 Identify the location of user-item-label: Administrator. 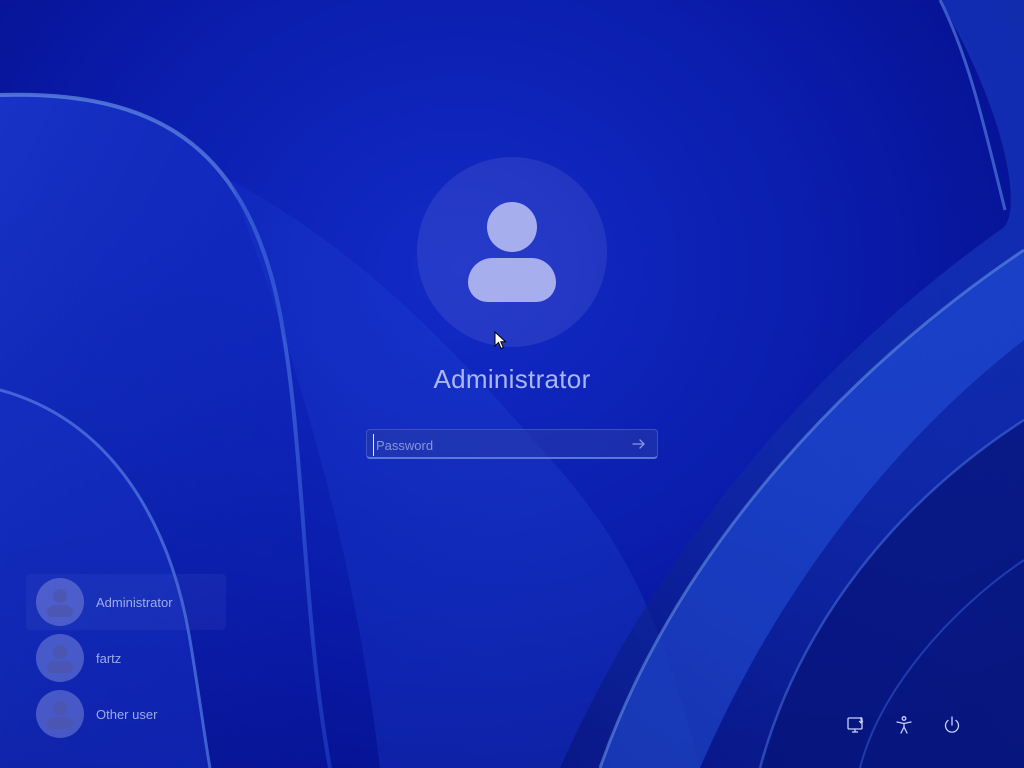
(134, 602).